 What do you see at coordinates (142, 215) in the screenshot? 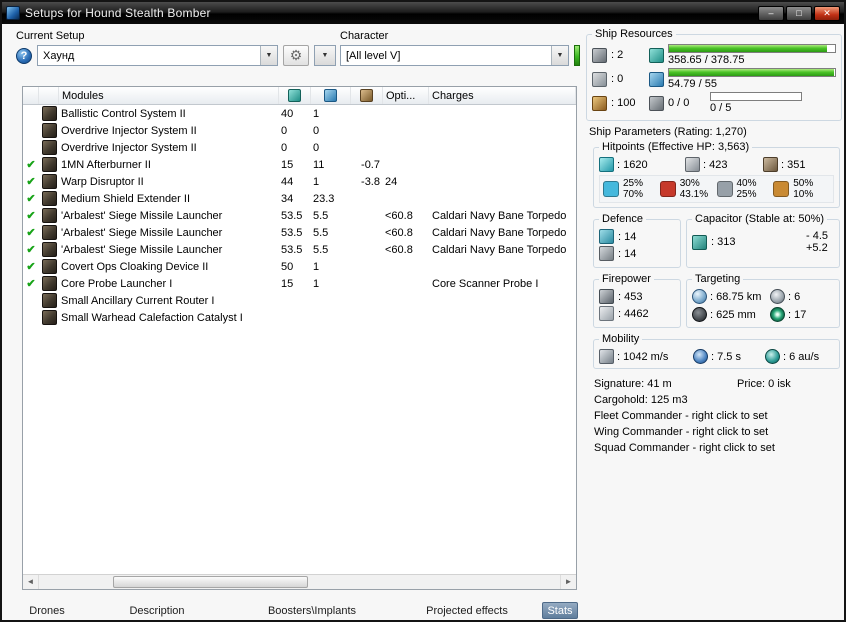
I see `module-name: 'Arbalest' Siege Missile Launcher` at bounding box center [142, 215].